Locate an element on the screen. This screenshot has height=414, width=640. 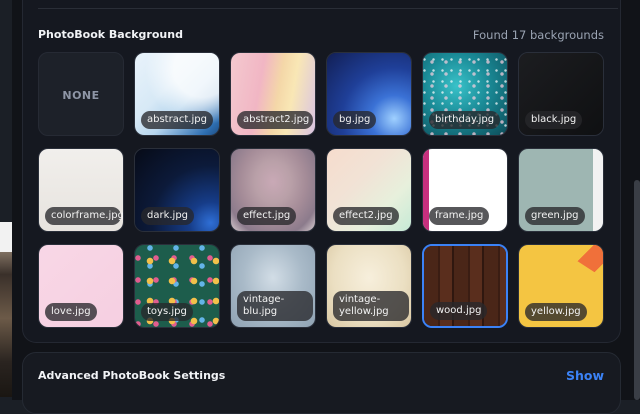
background-option-none: NONE is located at coordinates (81, 94).